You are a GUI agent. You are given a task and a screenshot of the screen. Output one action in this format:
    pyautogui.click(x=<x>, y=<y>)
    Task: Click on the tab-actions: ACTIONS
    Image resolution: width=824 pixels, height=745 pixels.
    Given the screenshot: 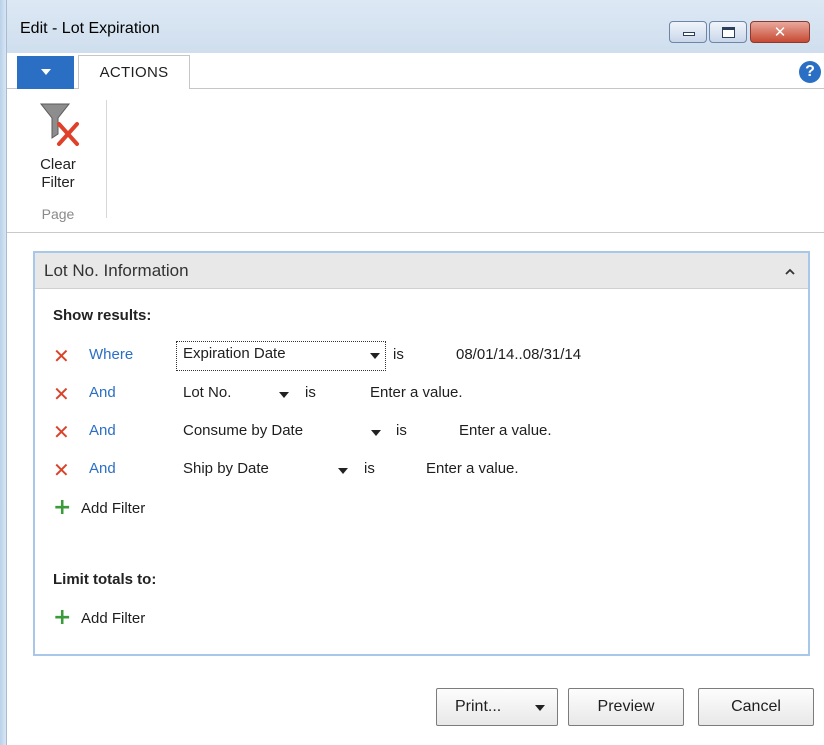 What is the action you would take?
    pyautogui.click(x=134, y=72)
    